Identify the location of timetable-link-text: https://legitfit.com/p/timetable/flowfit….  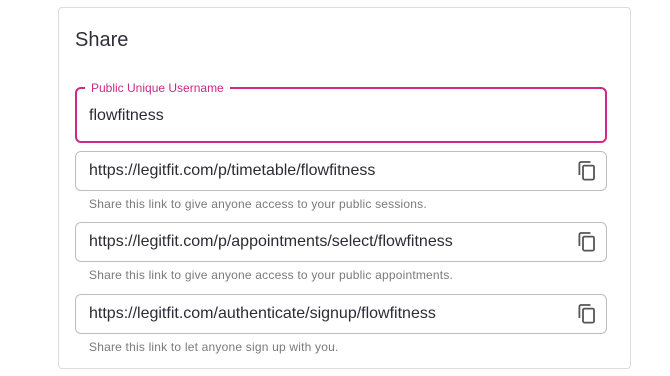
(232, 171).